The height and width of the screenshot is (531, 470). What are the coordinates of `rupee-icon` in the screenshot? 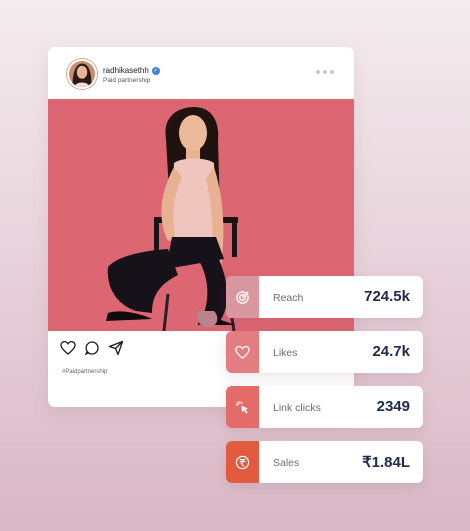 It's located at (242, 462).